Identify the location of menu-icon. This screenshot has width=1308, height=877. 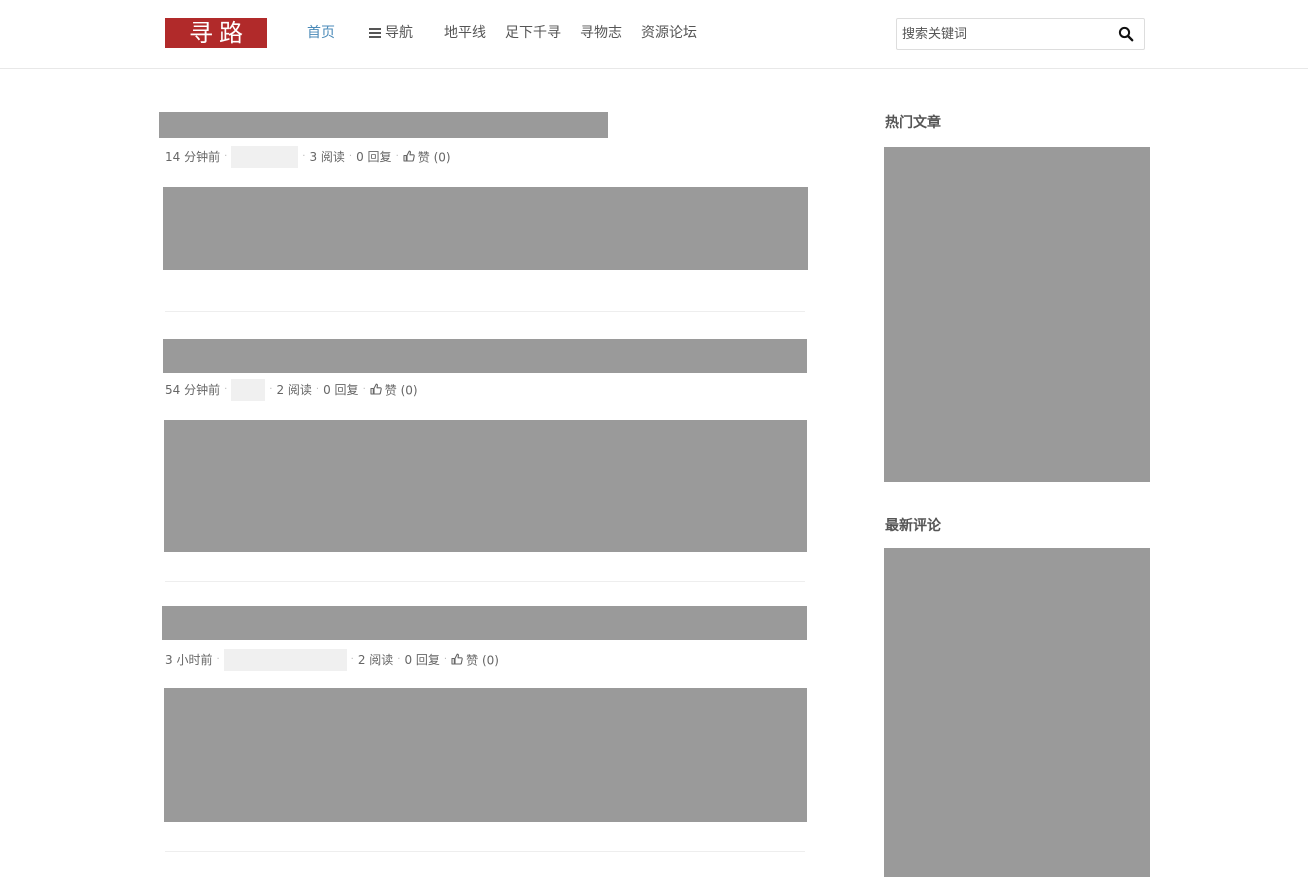
(375, 33).